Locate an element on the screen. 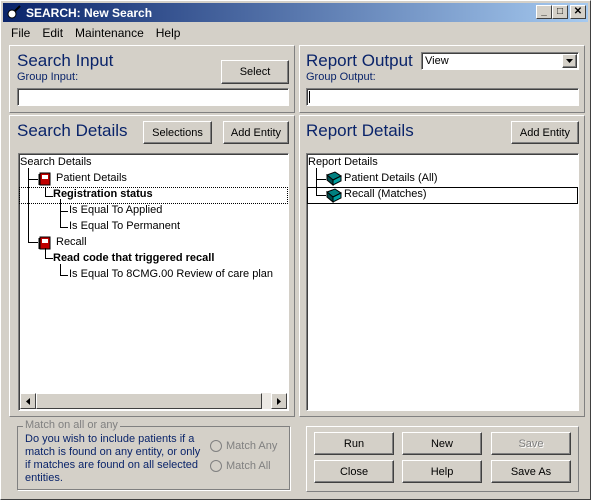  selections-button: Selections is located at coordinates (177, 132).